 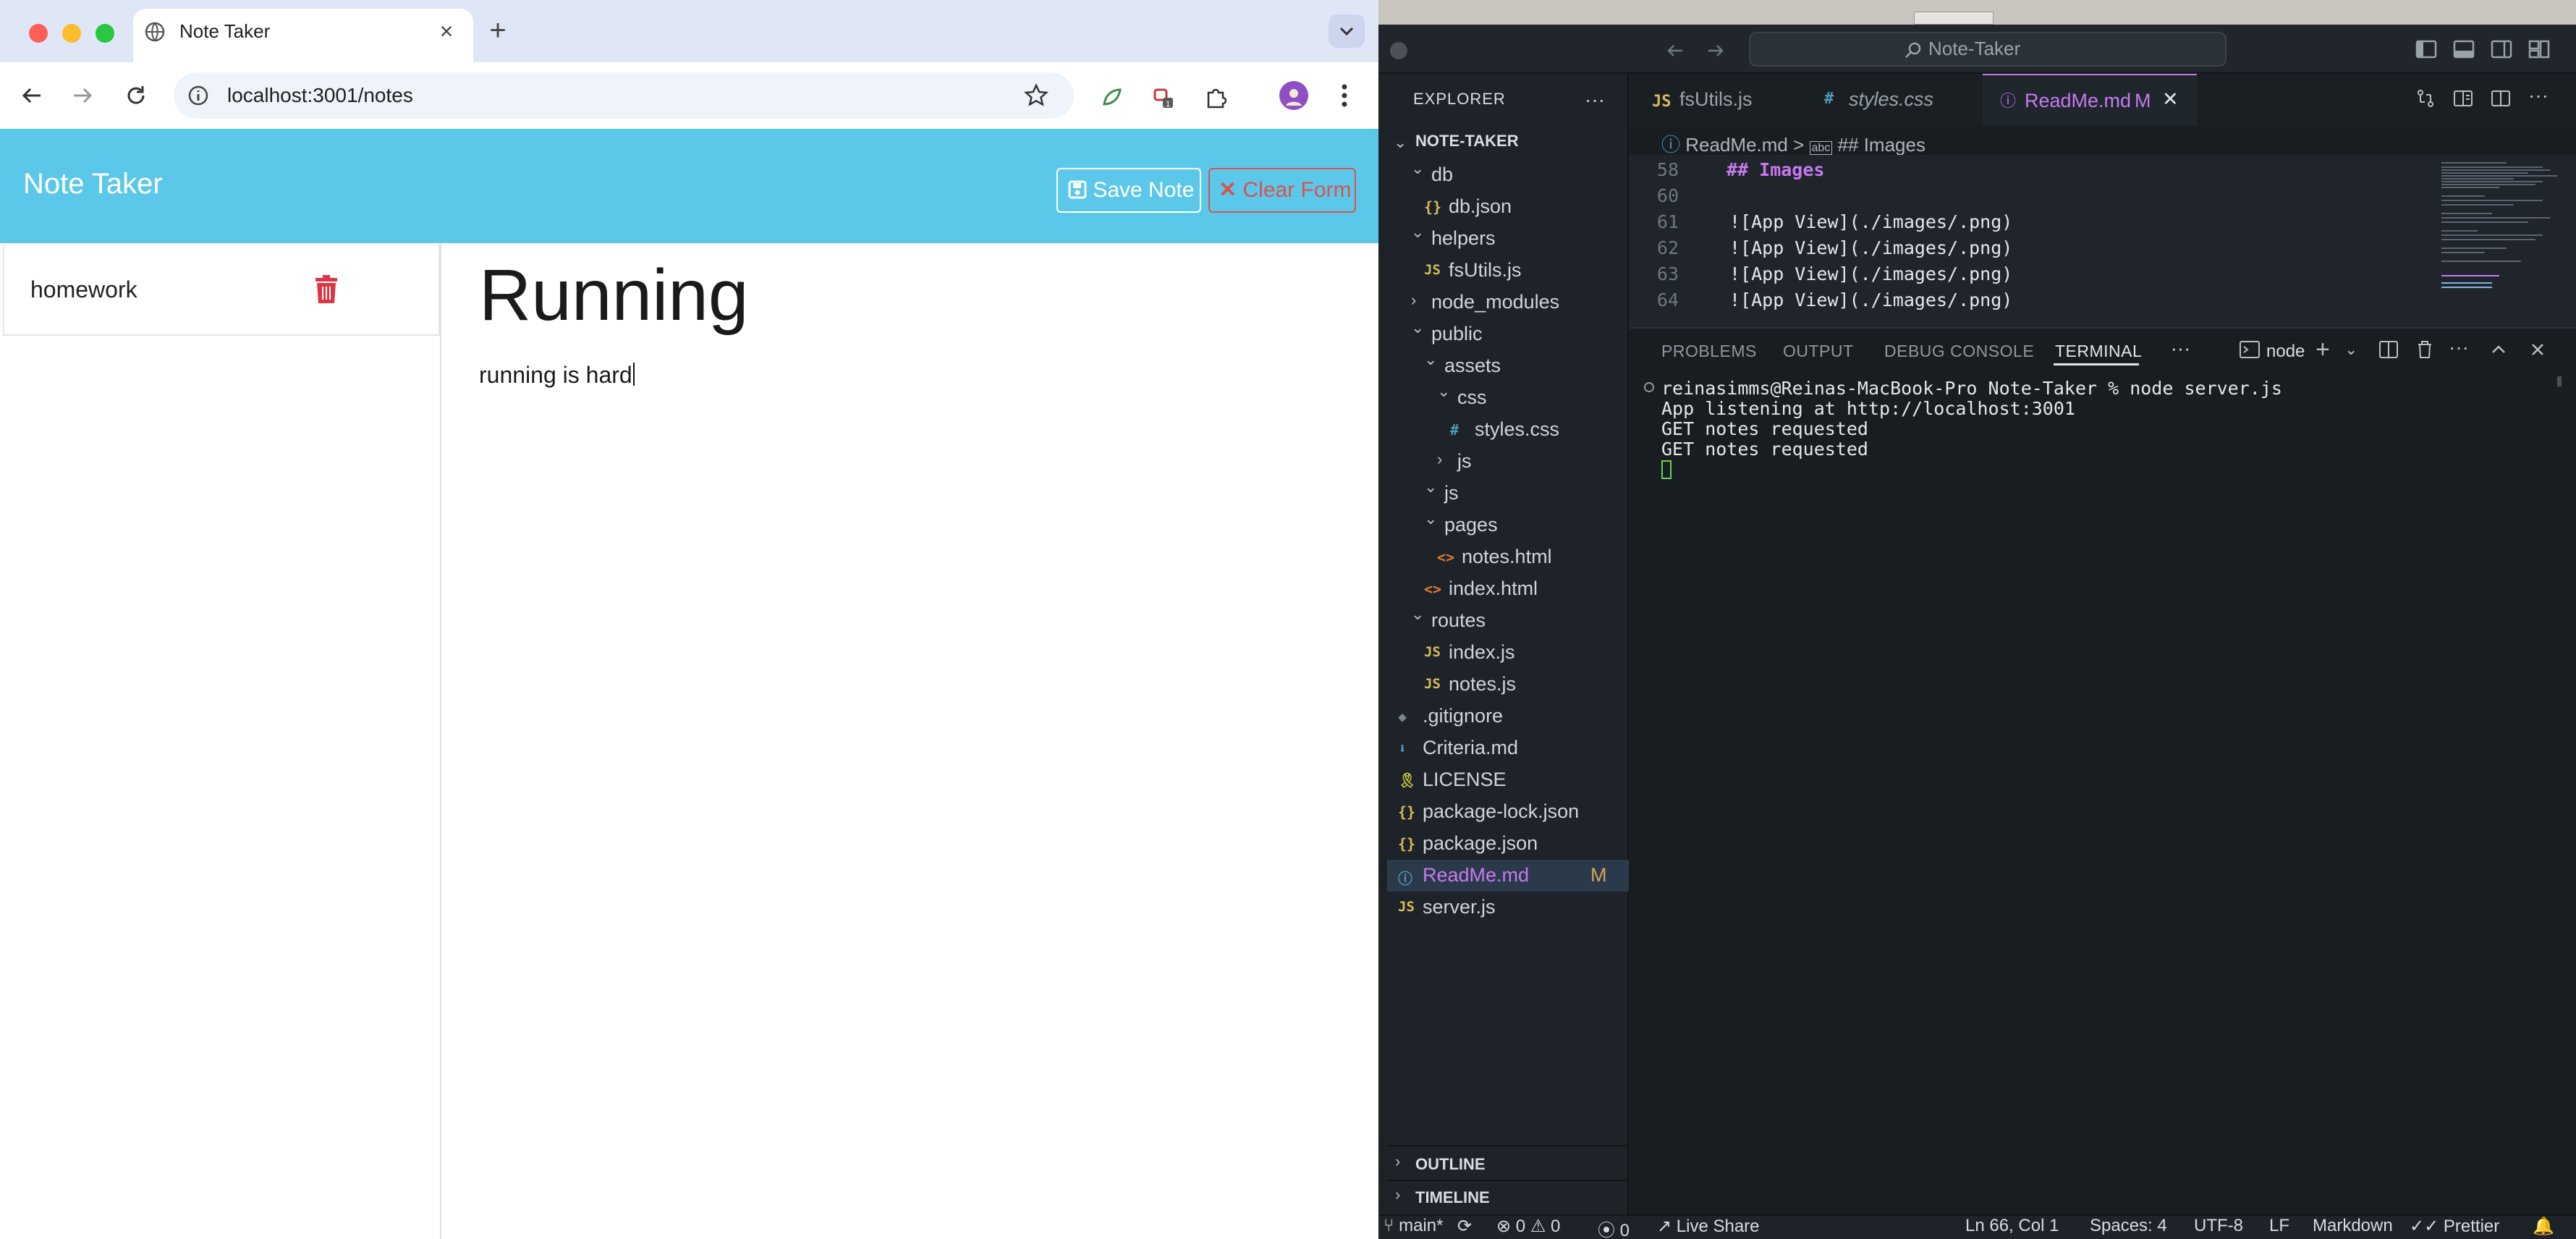 I want to click on reload-icon, so click(x=136, y=95).